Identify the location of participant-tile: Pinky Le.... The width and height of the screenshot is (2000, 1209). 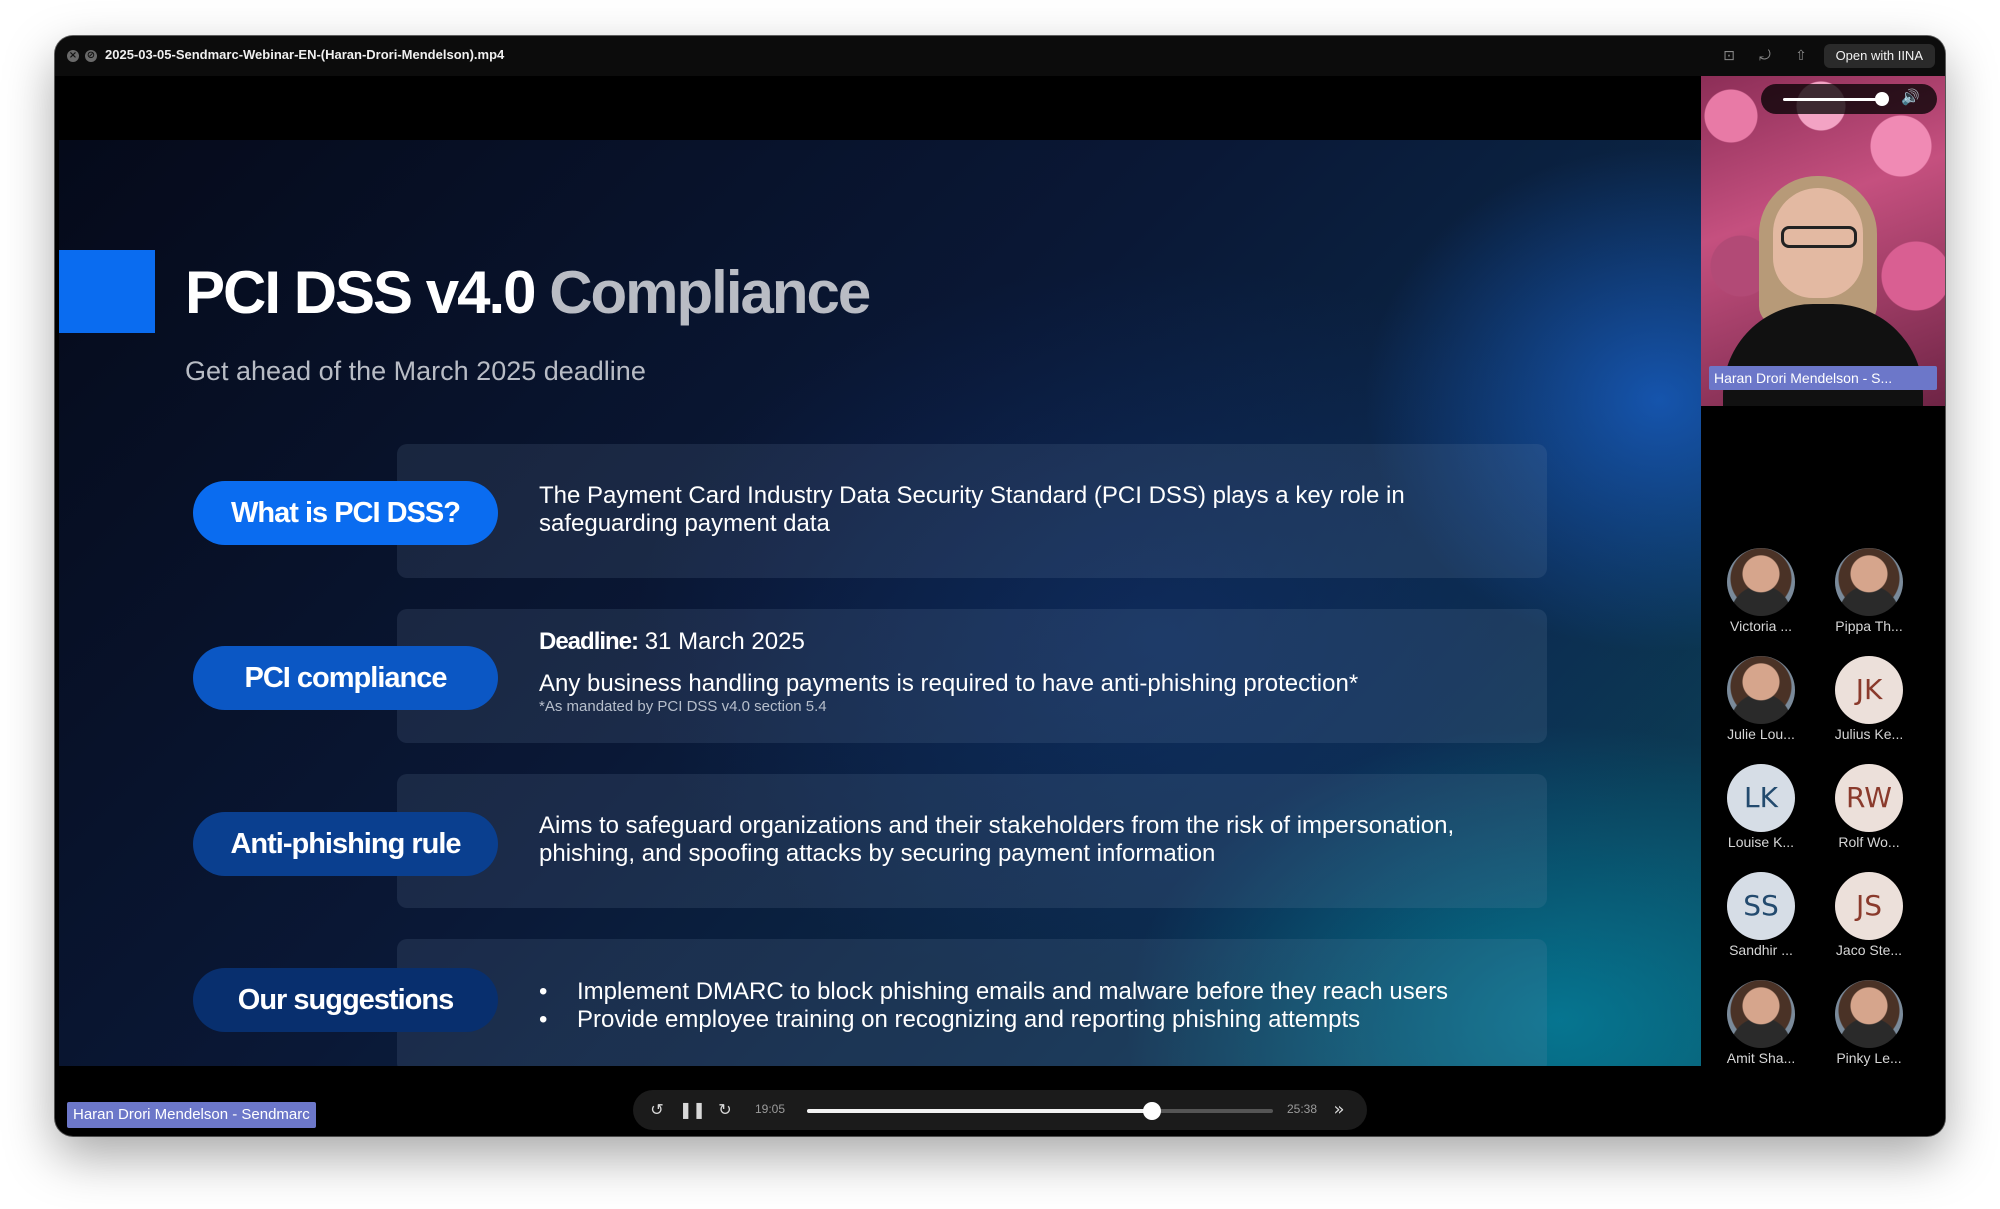
(1869, 1023).